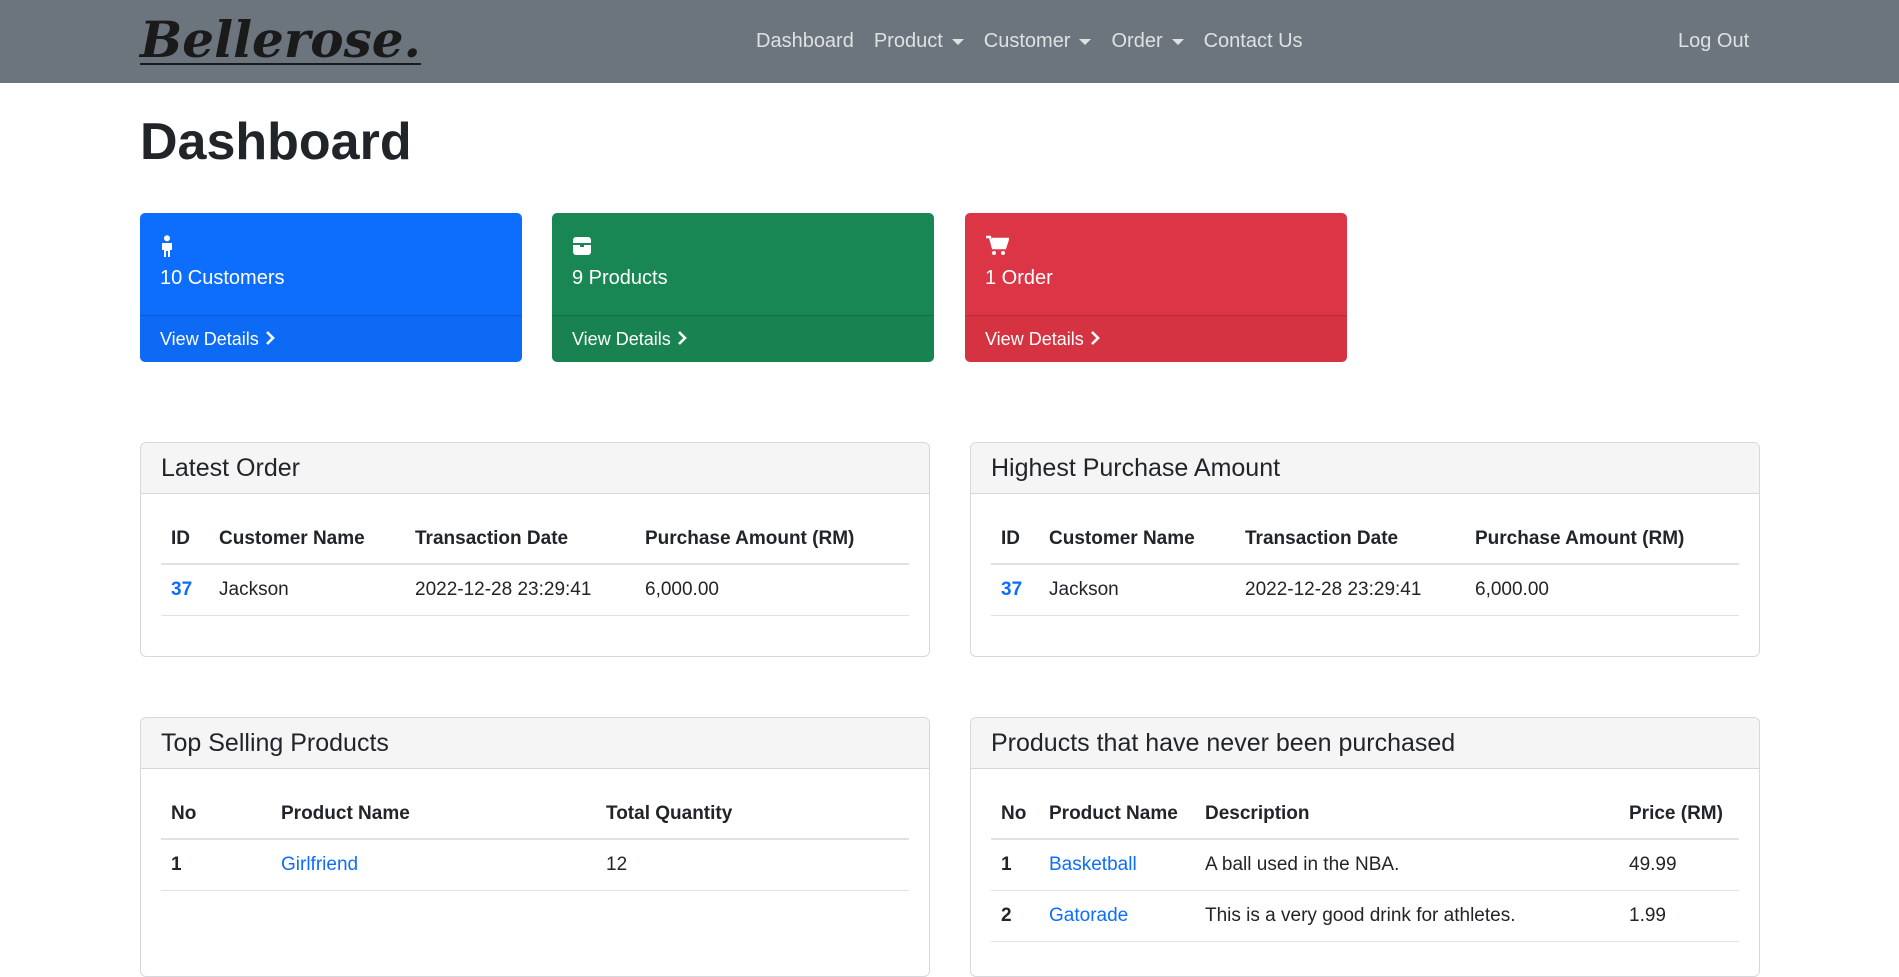 The image size is (1899, 977). I want to click on page-title: Dashboard, so click(276, 142).